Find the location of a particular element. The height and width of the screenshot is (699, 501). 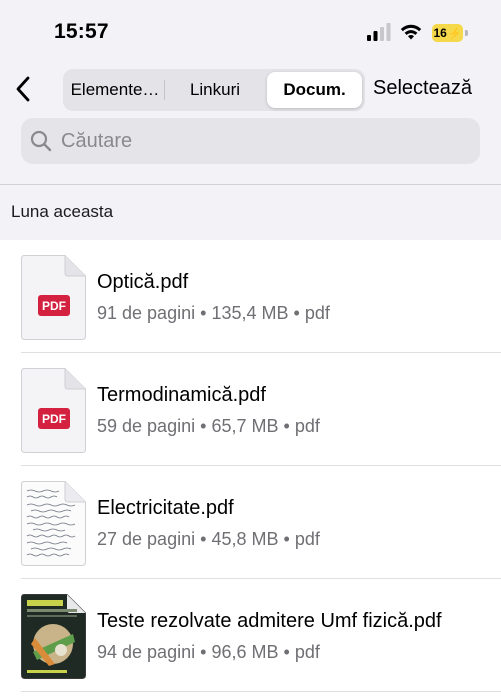

battery-icon: 16⚡ is located at coordinates (447, 33).